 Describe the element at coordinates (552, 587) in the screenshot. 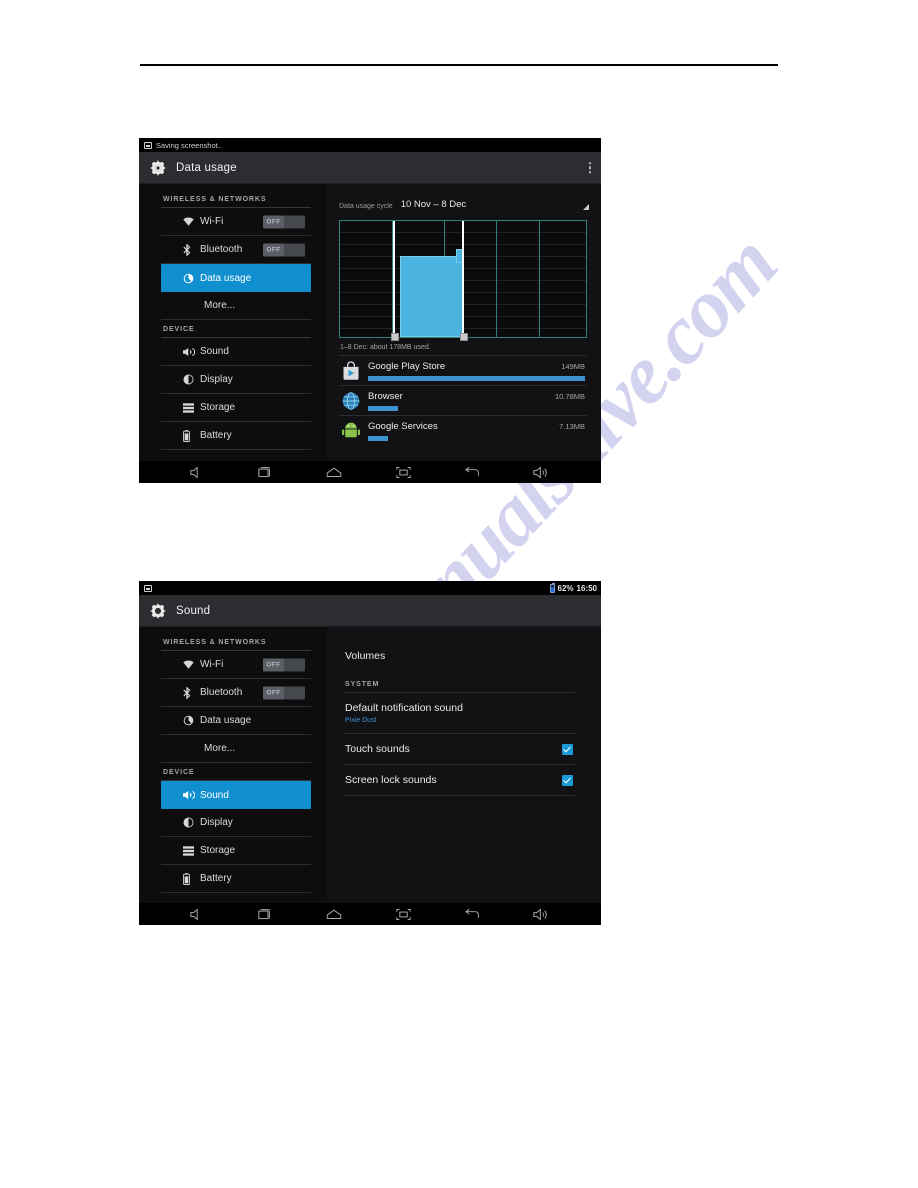

I see `battery-status-icon` at that location.